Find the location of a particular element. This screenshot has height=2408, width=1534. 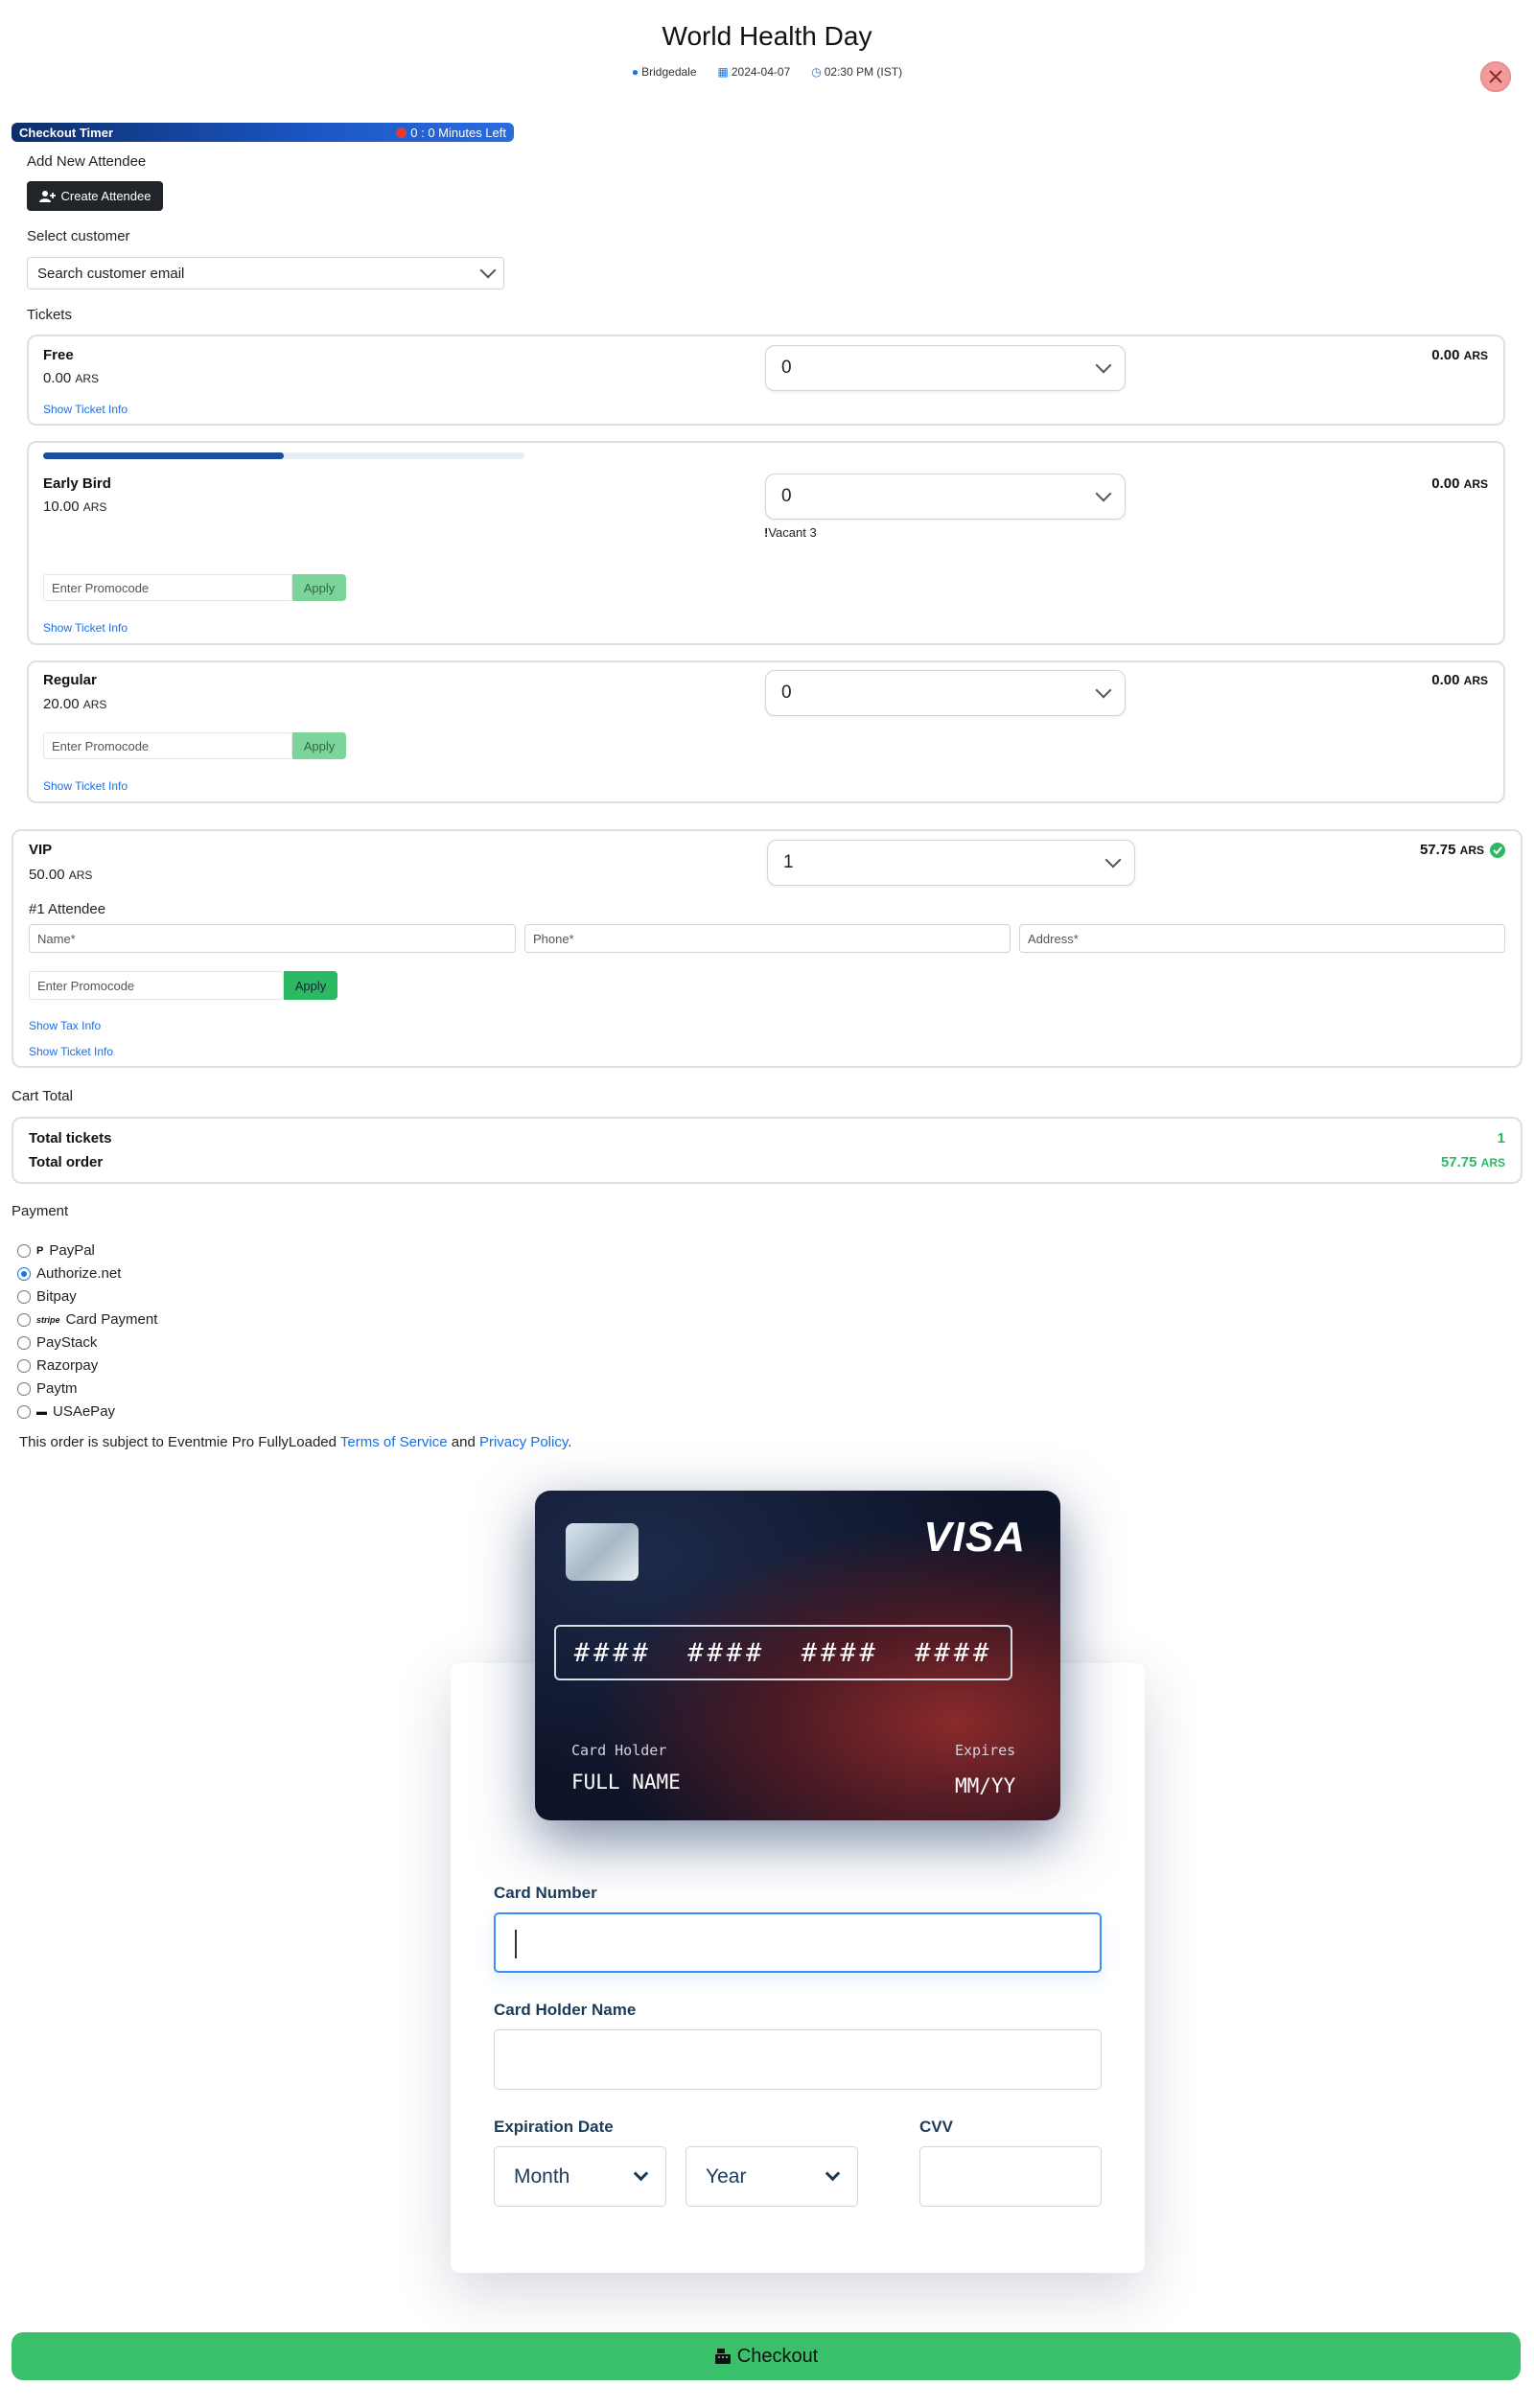

expiration-date-label: Expiration Date is located at coordinates (554, 2127).